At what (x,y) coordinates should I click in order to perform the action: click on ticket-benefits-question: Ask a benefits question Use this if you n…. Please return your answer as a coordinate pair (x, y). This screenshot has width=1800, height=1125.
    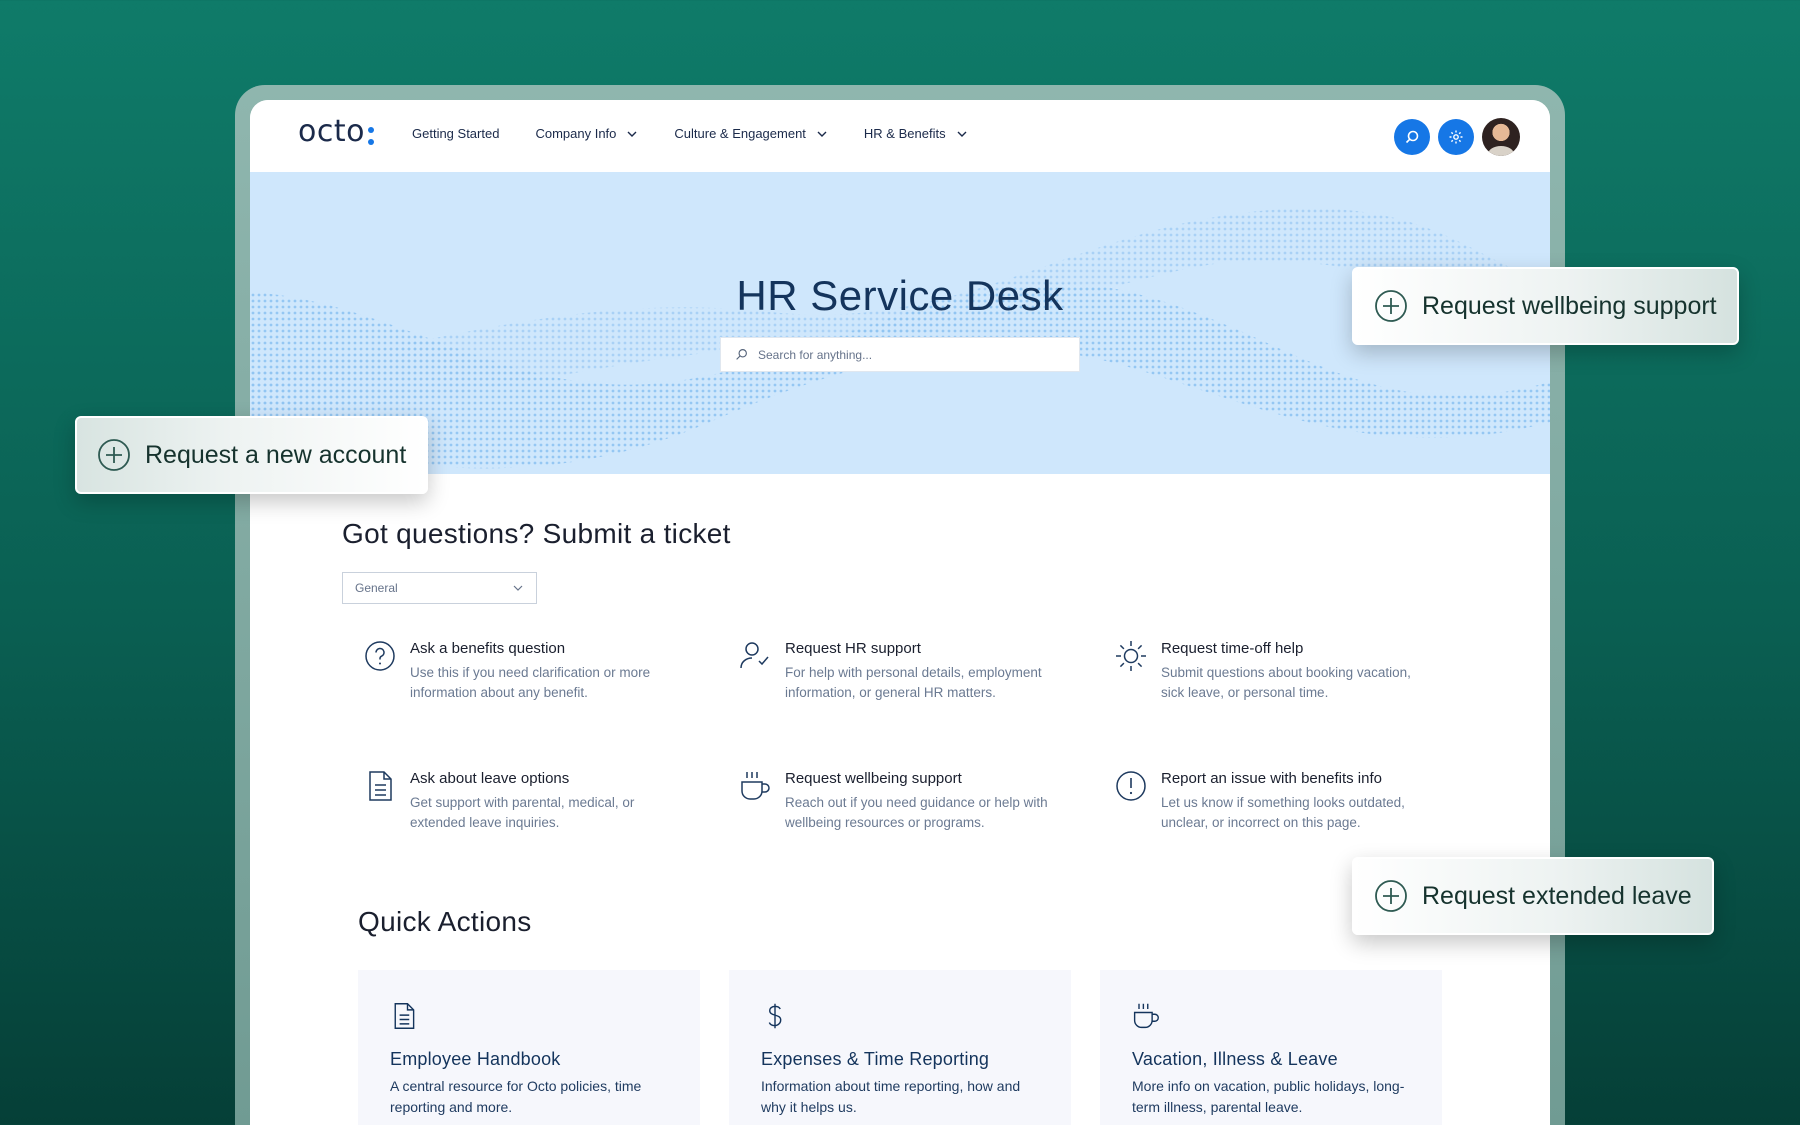
    Looking at the image, I should click on (524, 671).